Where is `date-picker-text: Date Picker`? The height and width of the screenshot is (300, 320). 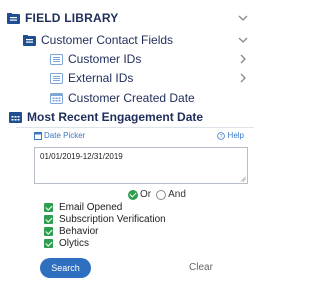
date-picker-text: Date Picker is located at coordinates (65, 135).